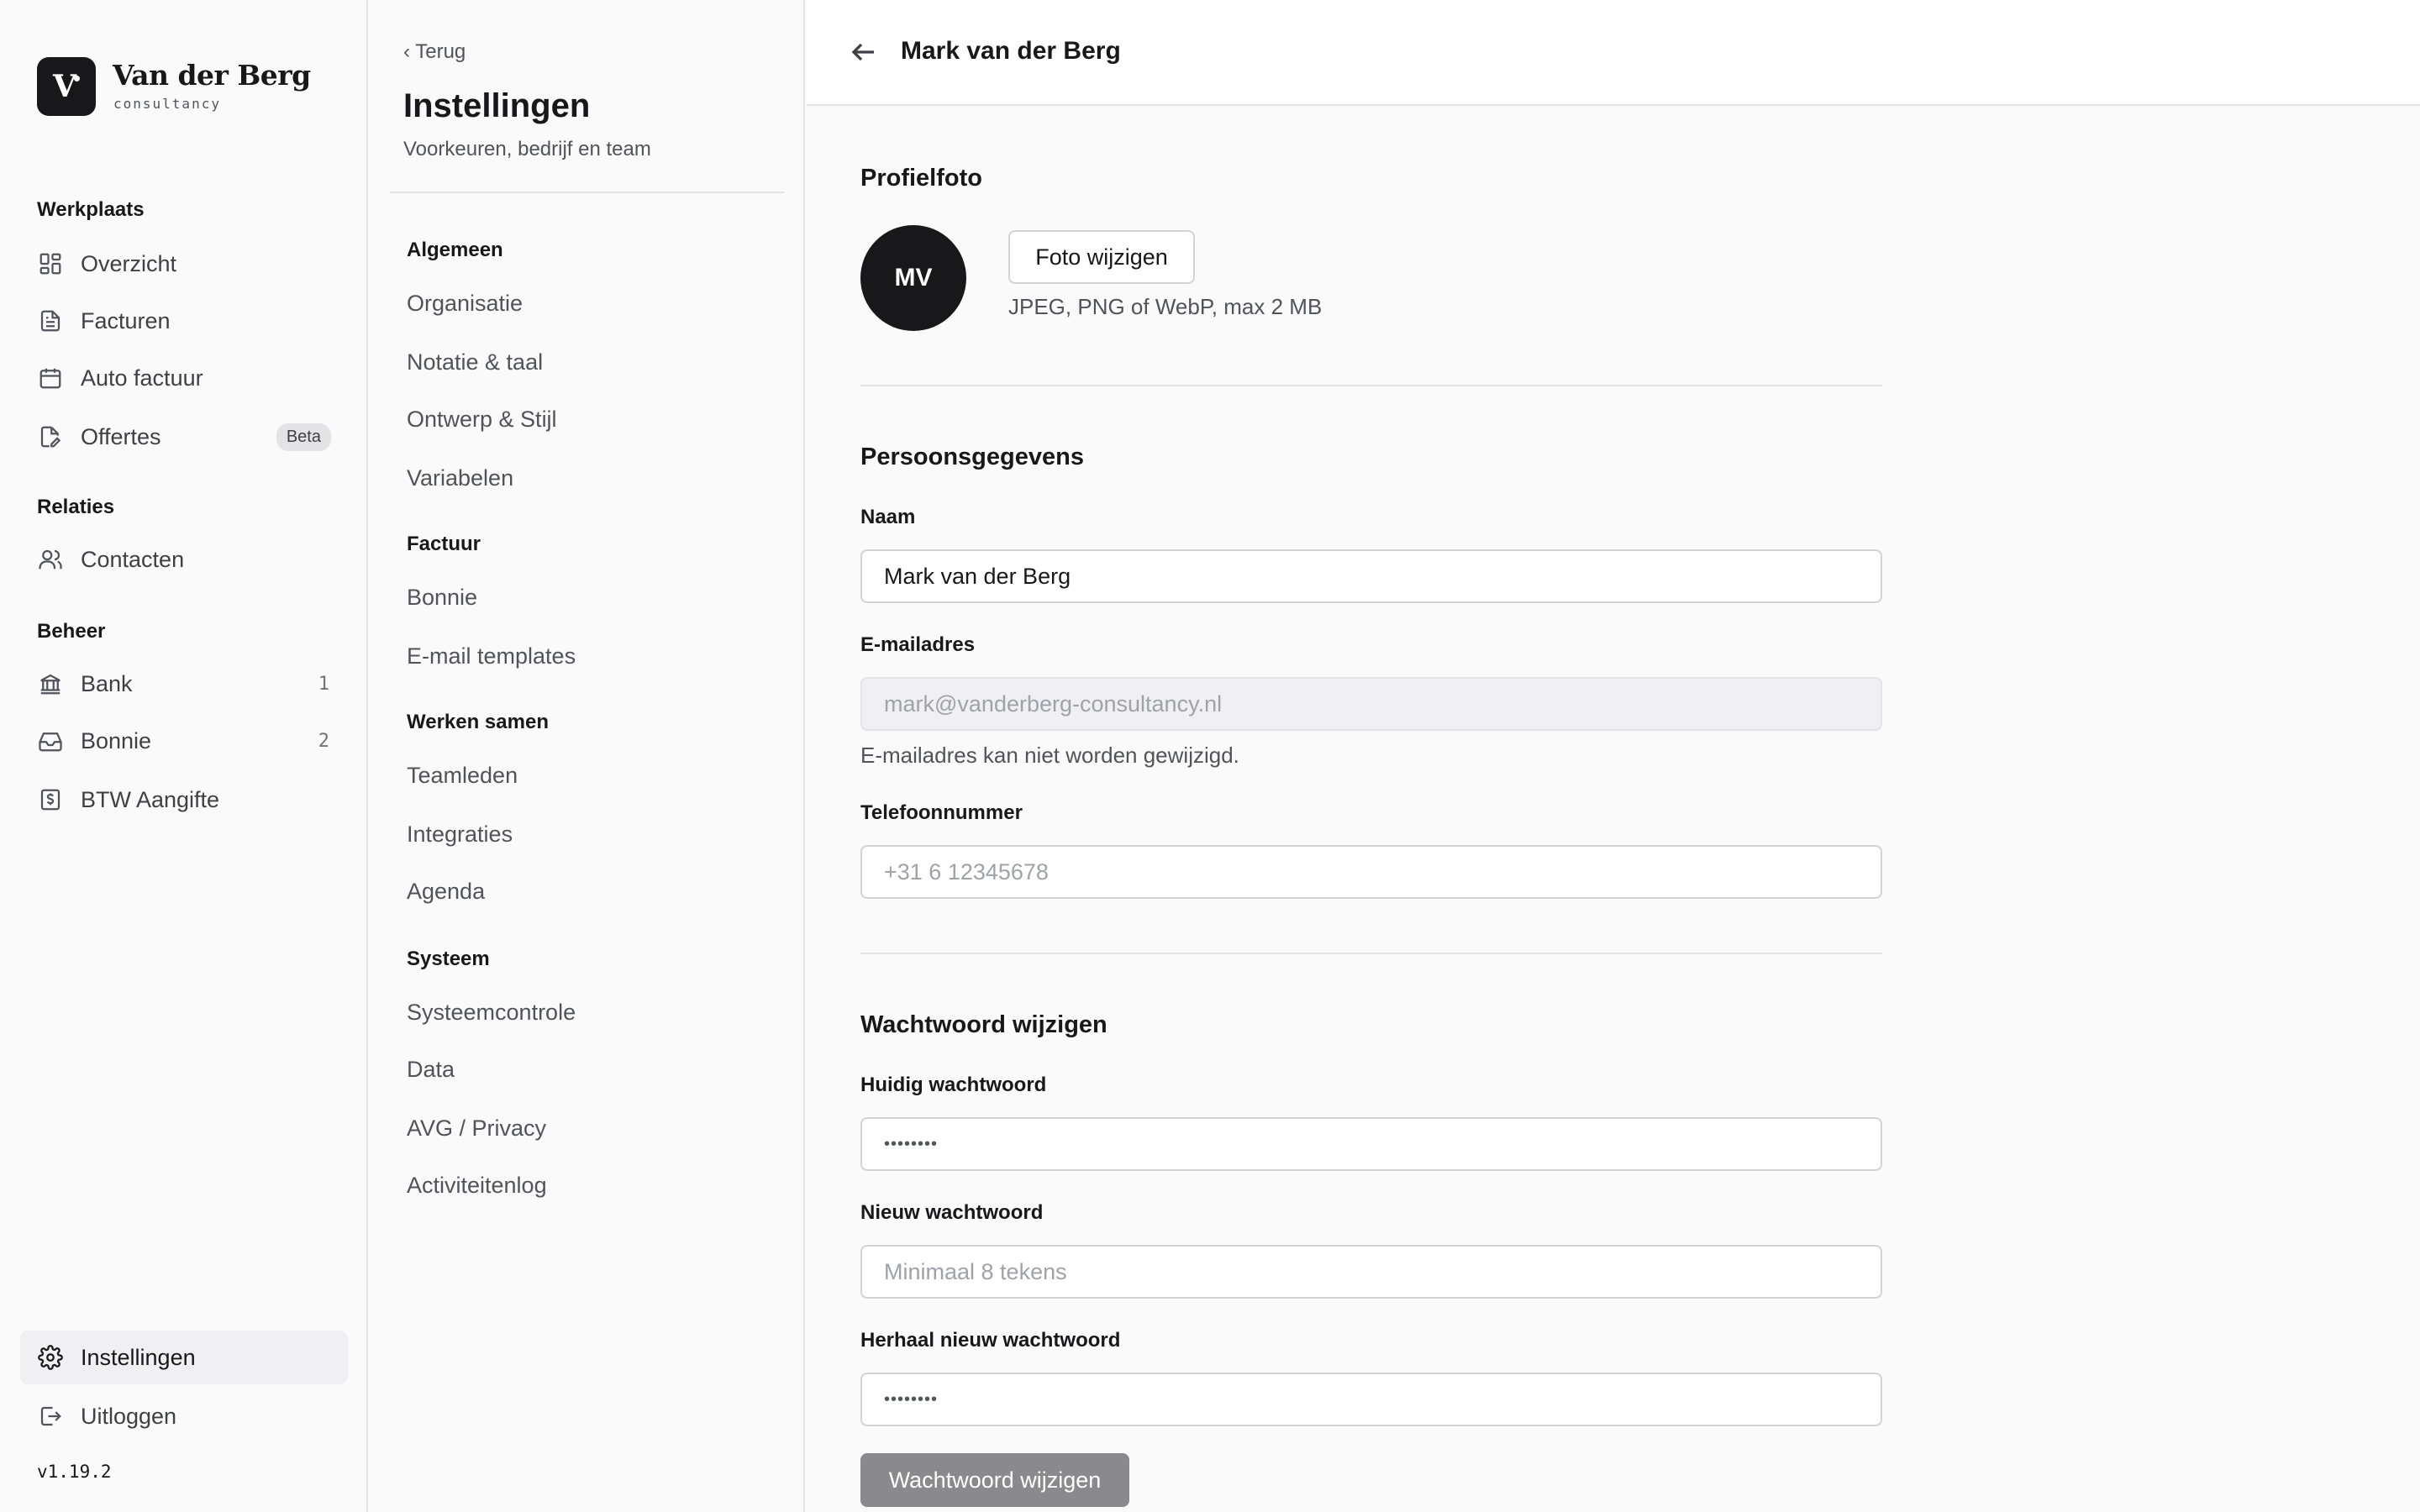  What do you see at coordinates (492, 656) in the screenshot?
I see `subnav-item-email-templates: E-mail templates` at bounding box center [492, 656].